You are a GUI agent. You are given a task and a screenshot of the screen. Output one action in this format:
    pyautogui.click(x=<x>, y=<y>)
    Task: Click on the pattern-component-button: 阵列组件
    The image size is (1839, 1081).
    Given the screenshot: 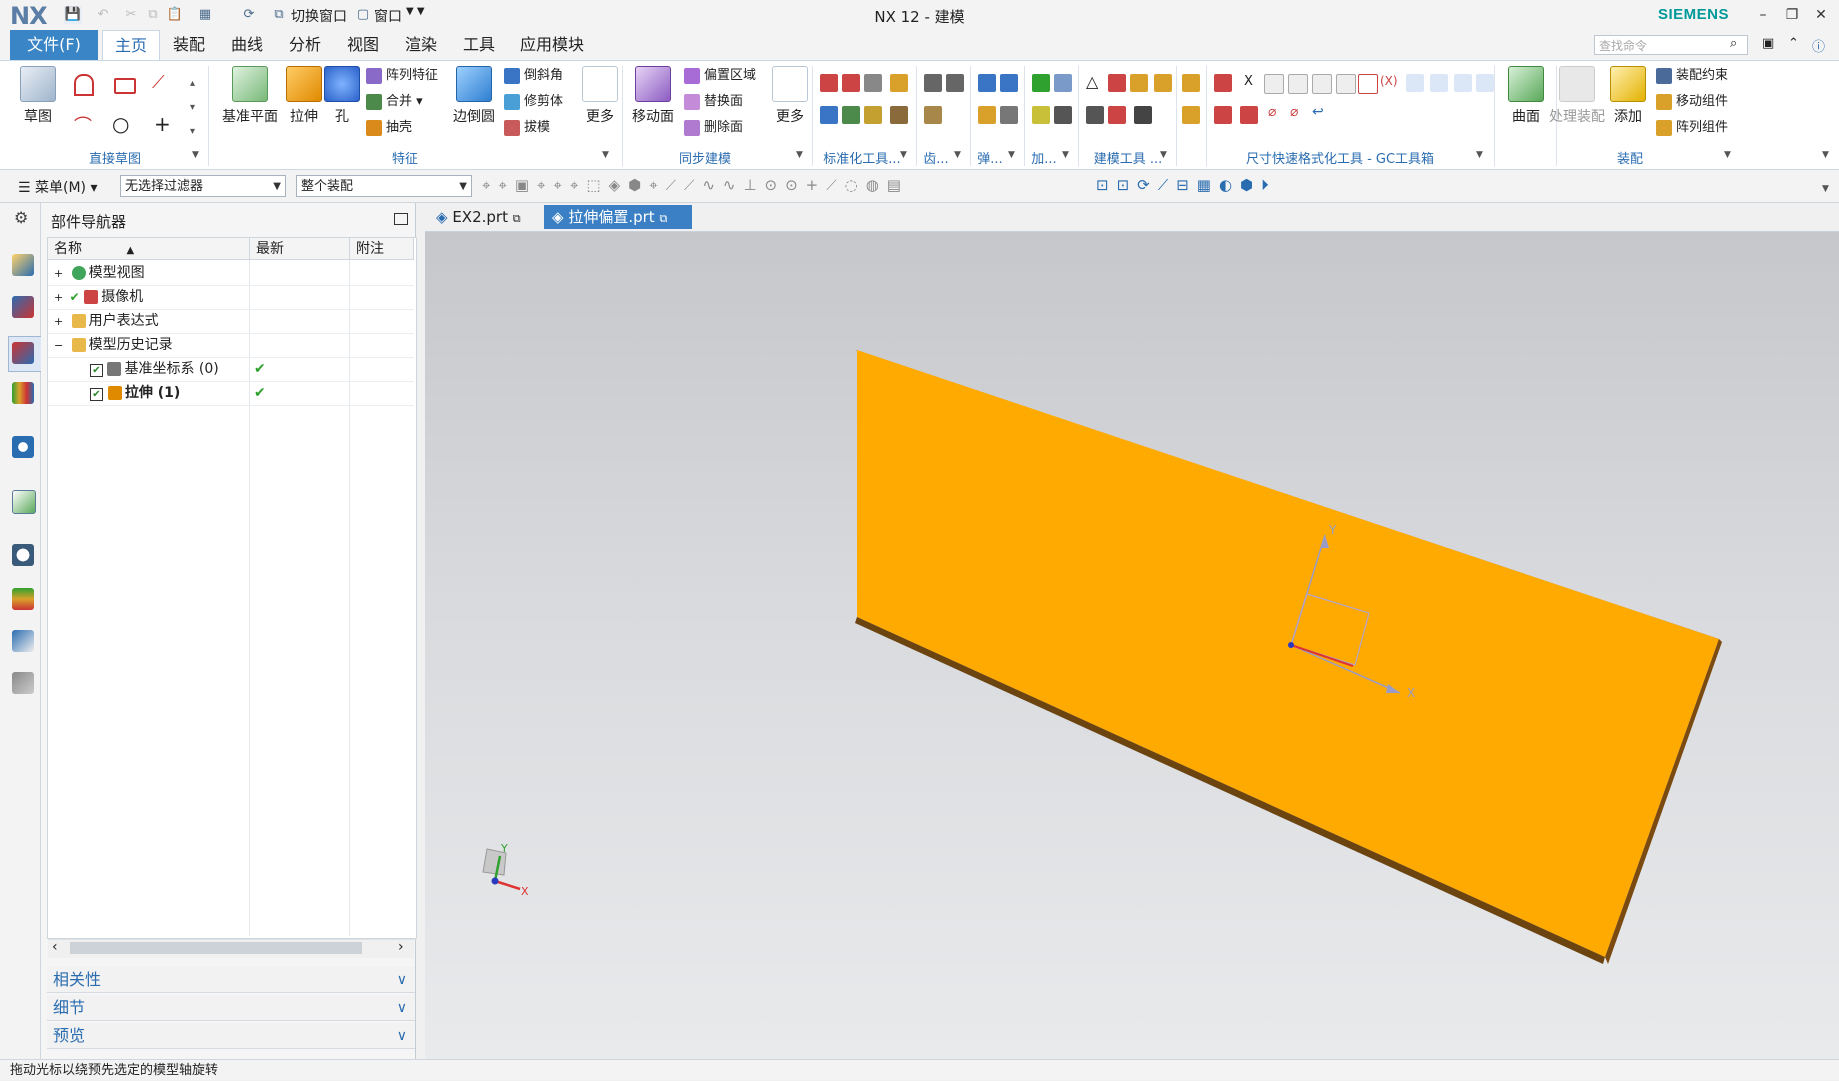 What is the action you would take?
    pyautogui.click(x=1692, y=128)
    